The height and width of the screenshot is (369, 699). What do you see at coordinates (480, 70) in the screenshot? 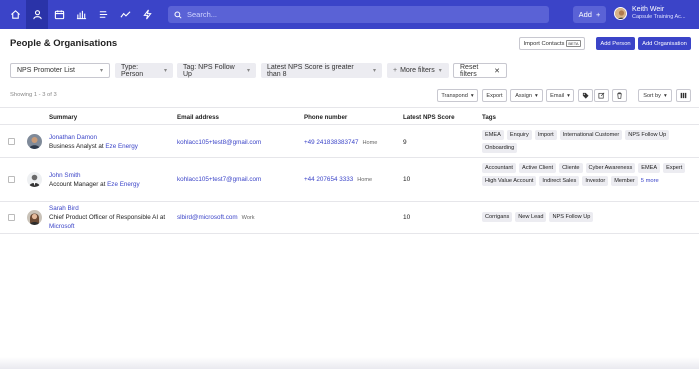
I see `reset-filters-button: Reset filters ✕` at bounding box center [480, 70].